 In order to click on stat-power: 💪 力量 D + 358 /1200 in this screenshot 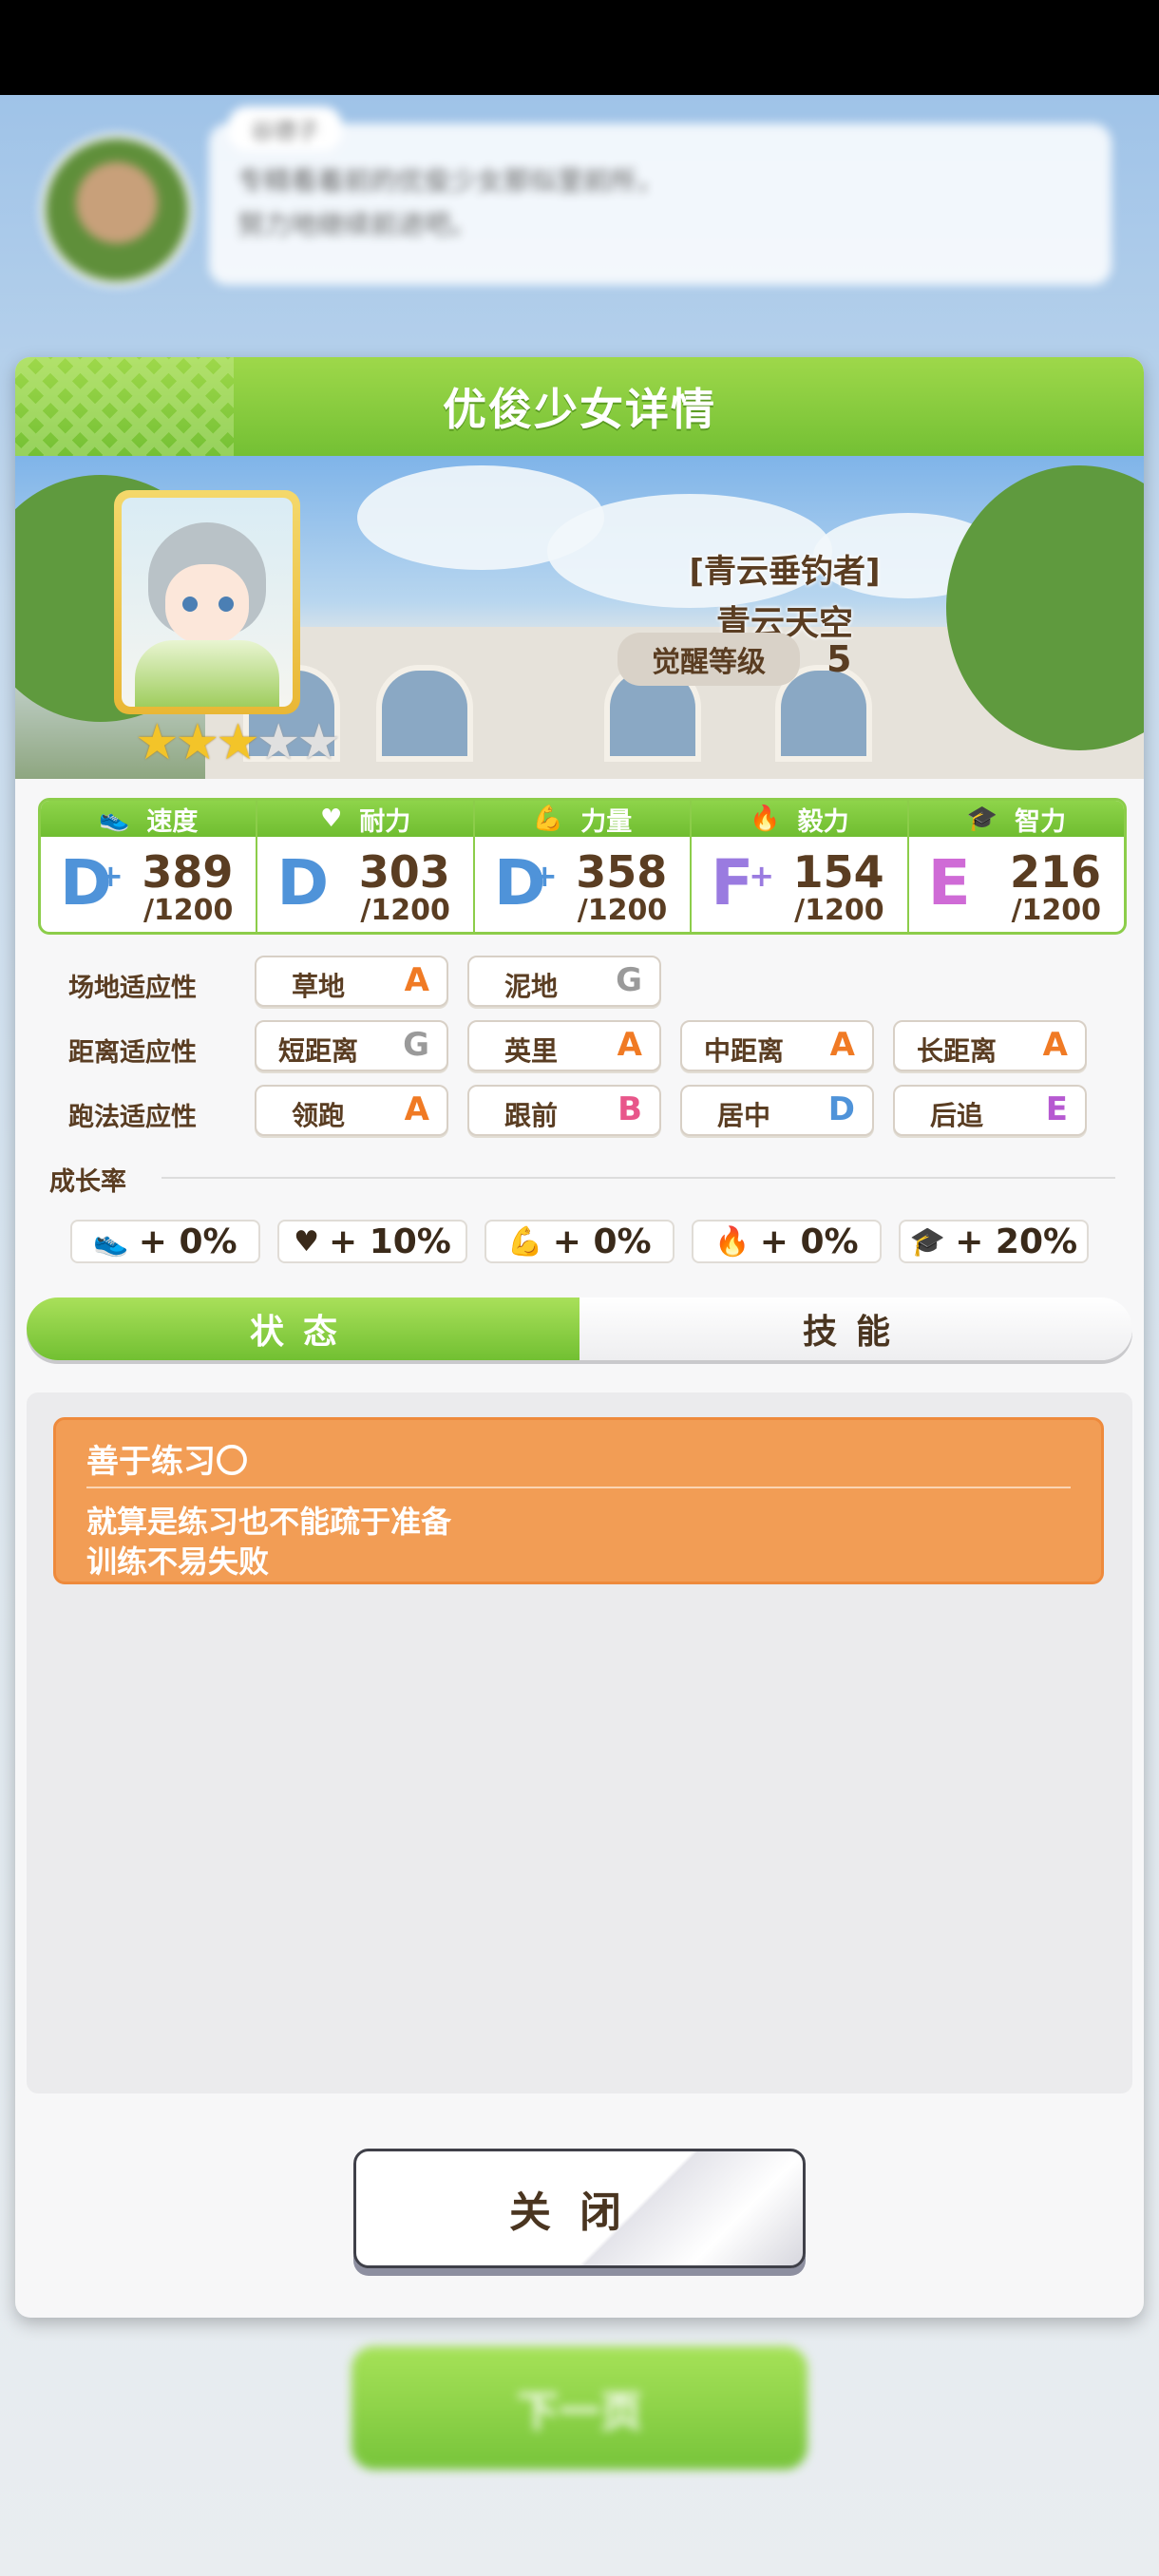, I will do `click(583, 866)`.